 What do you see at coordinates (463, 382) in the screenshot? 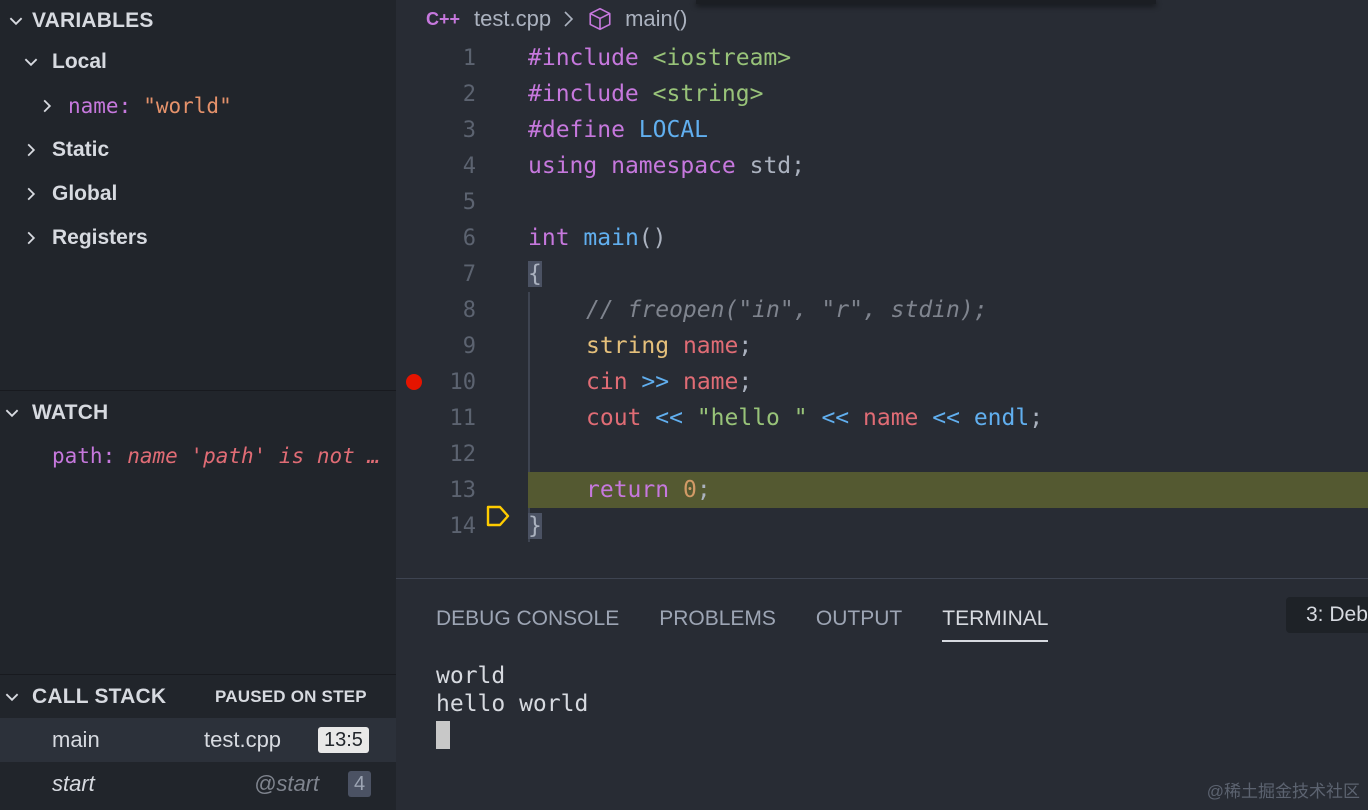
I see `line-number: 10` at bounding box center [463, 382].